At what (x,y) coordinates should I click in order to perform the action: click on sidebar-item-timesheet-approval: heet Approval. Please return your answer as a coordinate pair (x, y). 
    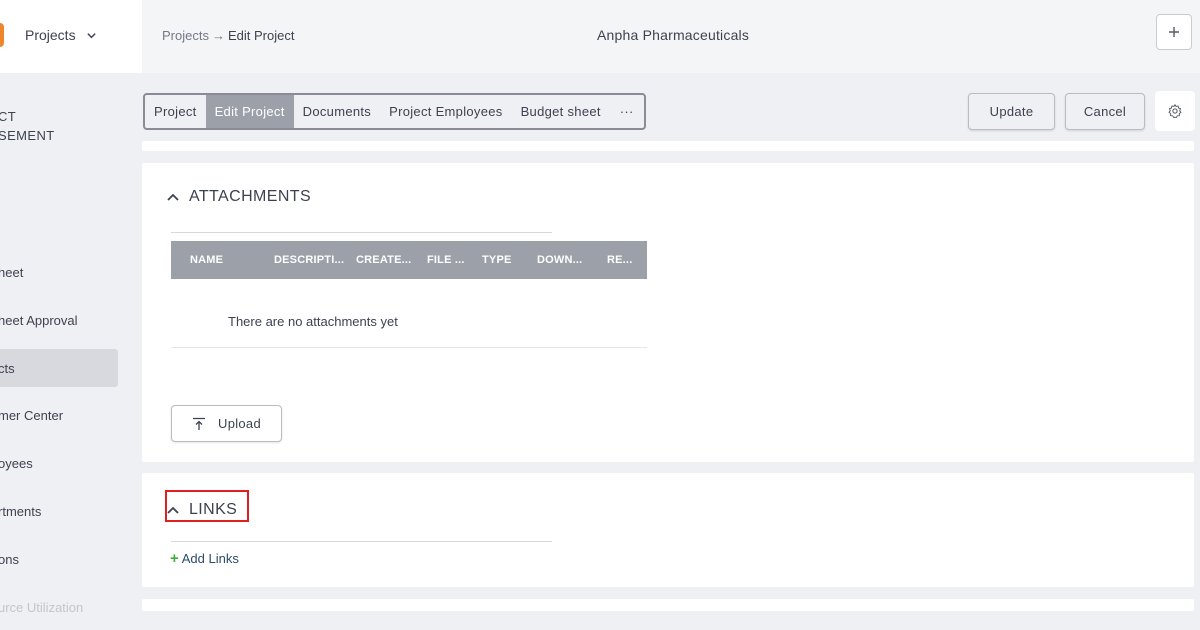
    Looking at the image, I should click on (59, 320).